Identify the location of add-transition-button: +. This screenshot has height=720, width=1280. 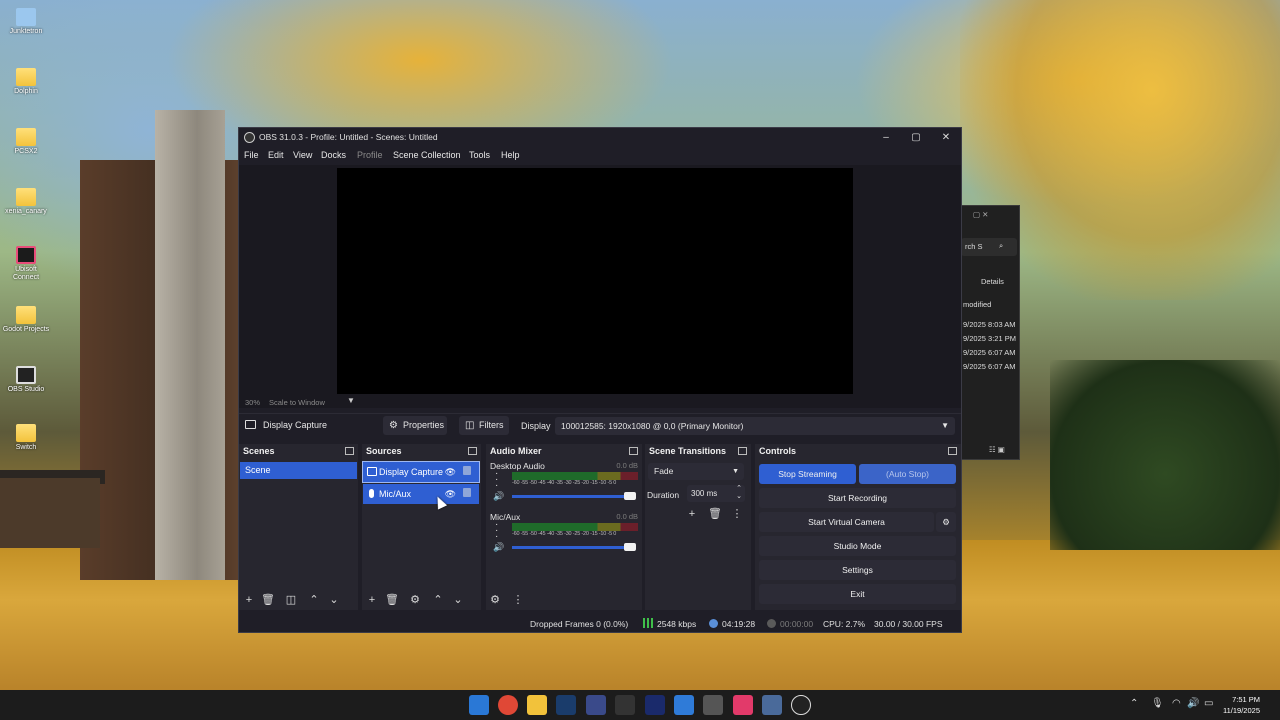
(692, 514).